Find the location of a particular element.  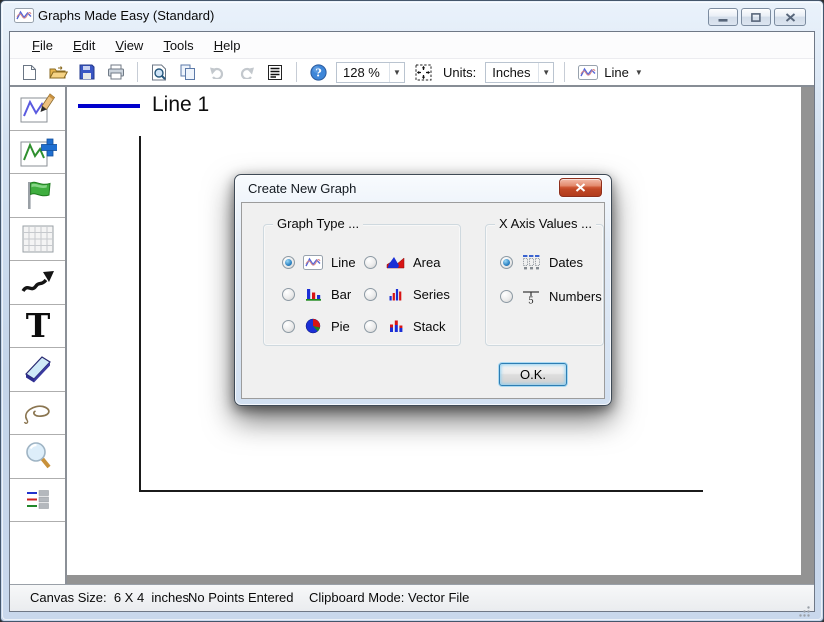

tool-eraser is located at coordinates (37, 370).